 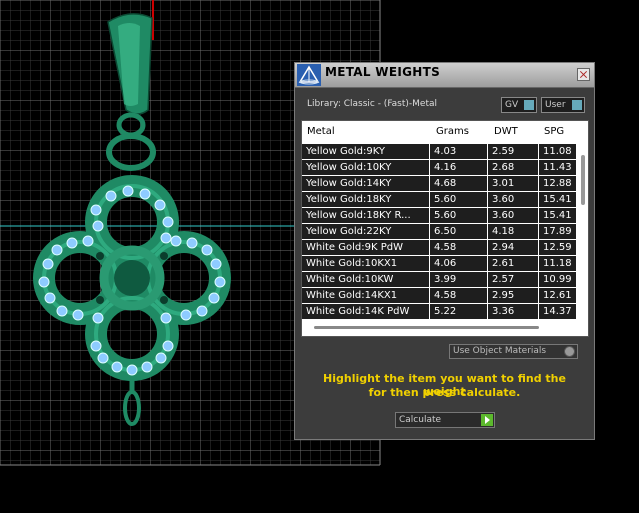 I want to click on table-row: Yellow Gold:10KY 4.16 2.68 11.43, so click(x=439, y=168).